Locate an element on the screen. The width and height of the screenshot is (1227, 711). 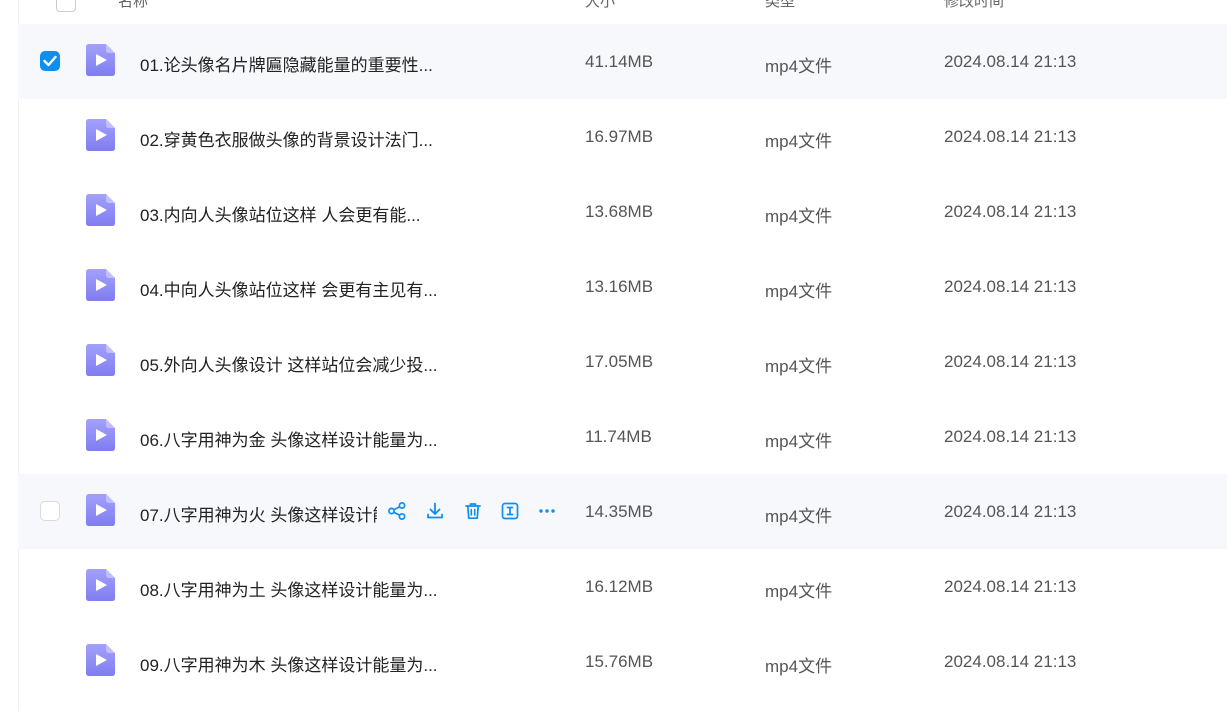
file-size: 14.35MB is located at coordinates (619, 511).